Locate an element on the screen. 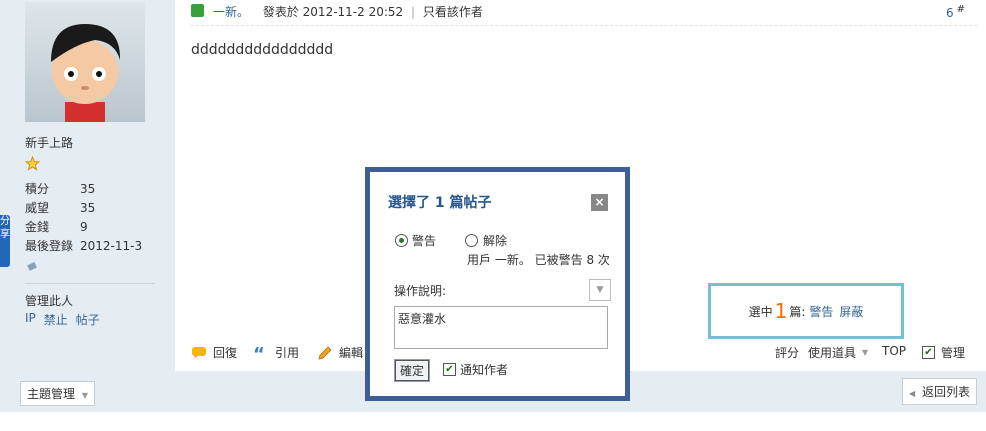 Image resolution: width=986 pixels, height=431 pixels. post-floor: 6 # is located at coordinates (955, 12).